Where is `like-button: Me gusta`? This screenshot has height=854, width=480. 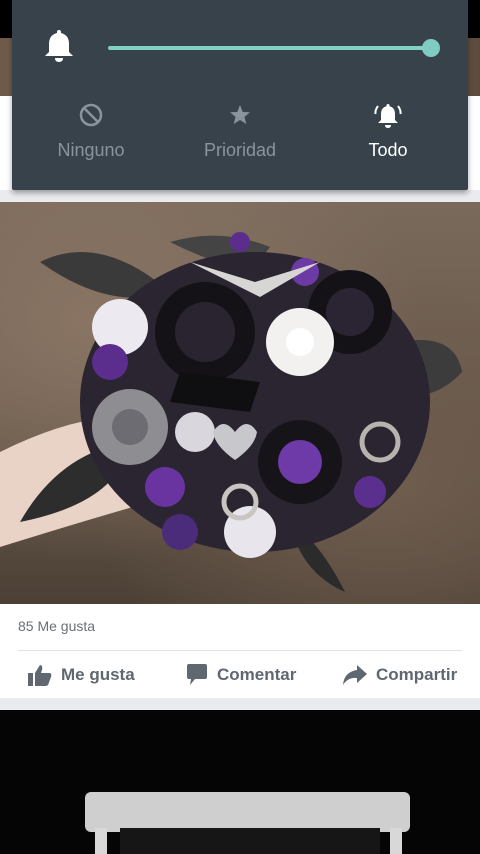
like-button: Me gusta is located at coordinates (81, 675).